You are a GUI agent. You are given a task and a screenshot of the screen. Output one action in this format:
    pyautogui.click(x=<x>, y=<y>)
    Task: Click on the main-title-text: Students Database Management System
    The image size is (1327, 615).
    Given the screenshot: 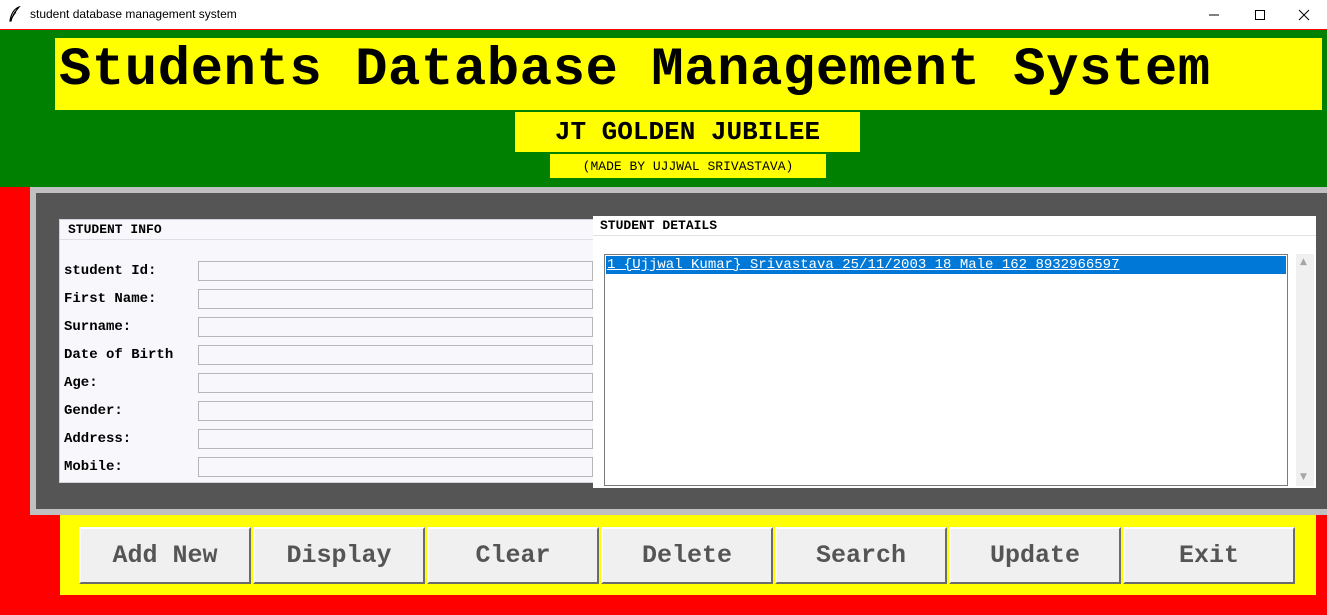 What is the action you would take?
    pyautogui.click(x=635, y=70)
    